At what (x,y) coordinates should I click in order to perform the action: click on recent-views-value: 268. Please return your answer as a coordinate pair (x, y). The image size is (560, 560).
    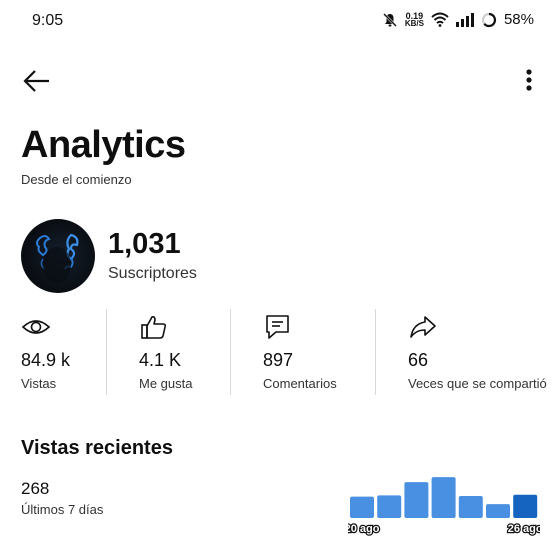
    Looking at the image, I should click on (35, 488).